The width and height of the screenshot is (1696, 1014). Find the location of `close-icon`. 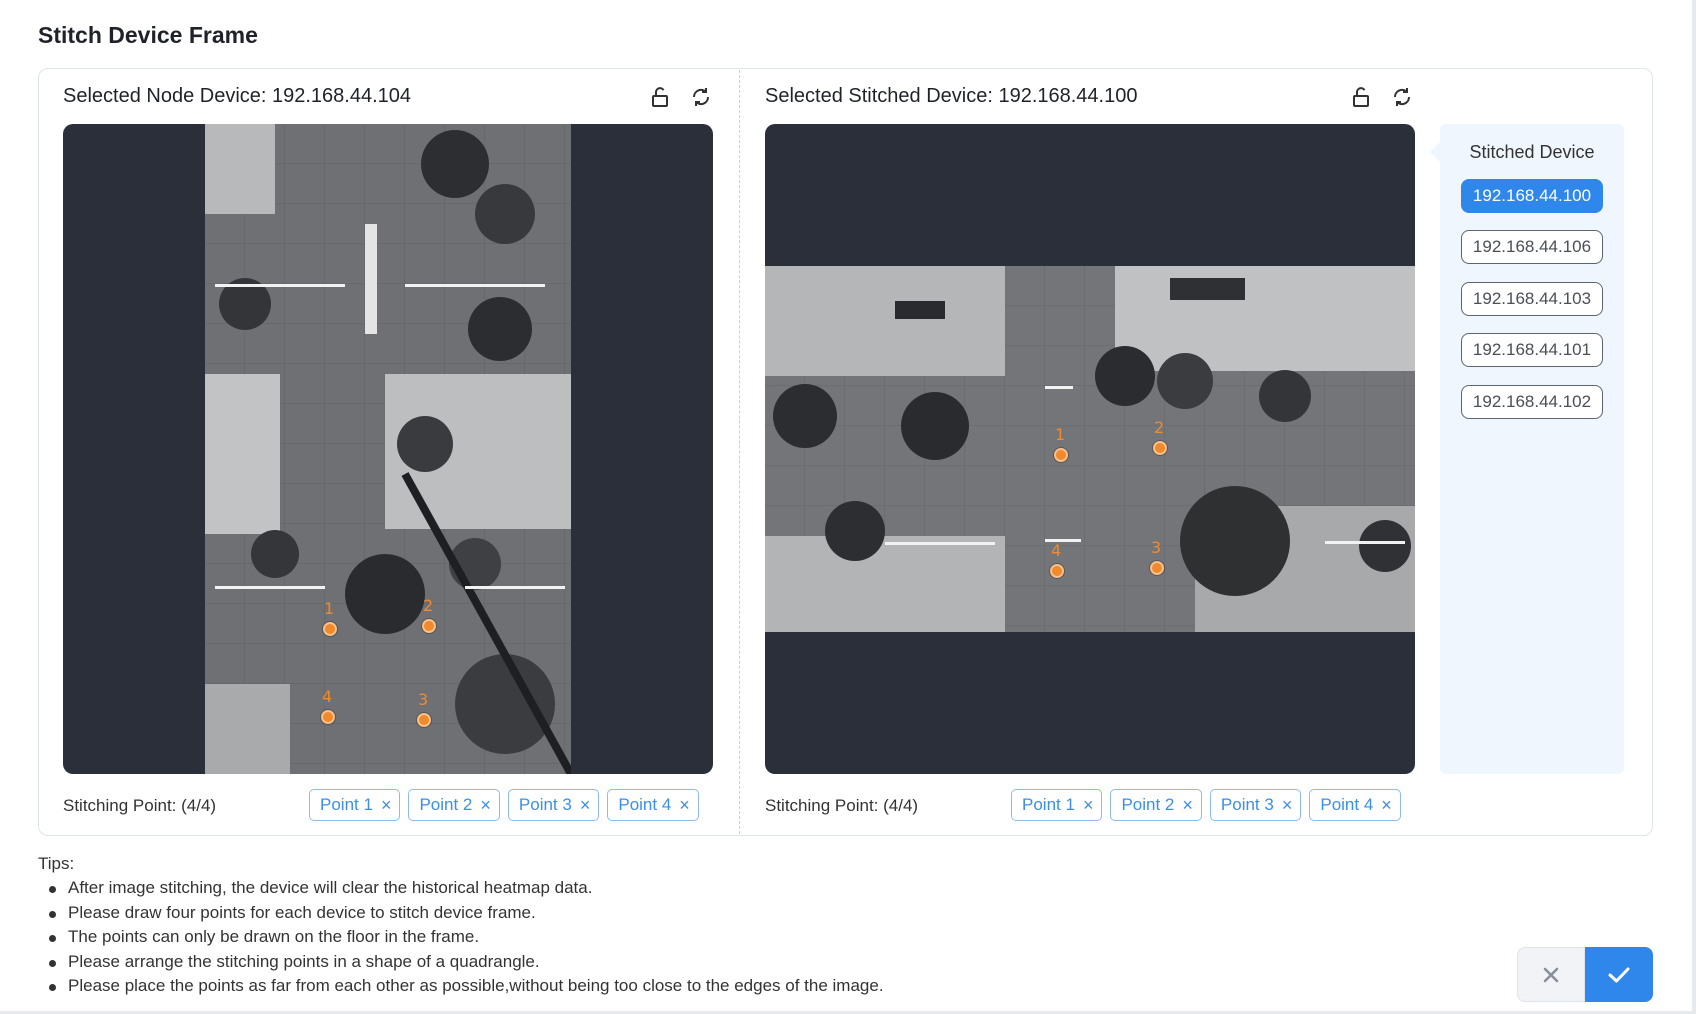

close-icon is located at coordinates (1551, 974).